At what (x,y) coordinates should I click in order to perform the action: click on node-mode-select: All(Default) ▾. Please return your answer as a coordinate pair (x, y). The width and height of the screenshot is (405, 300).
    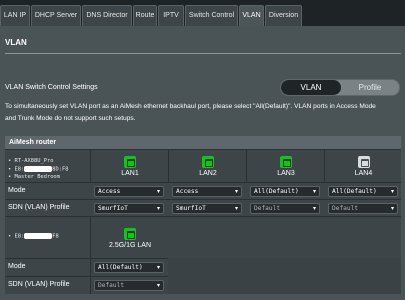
    Looking at the image, I should click on (129, 267).